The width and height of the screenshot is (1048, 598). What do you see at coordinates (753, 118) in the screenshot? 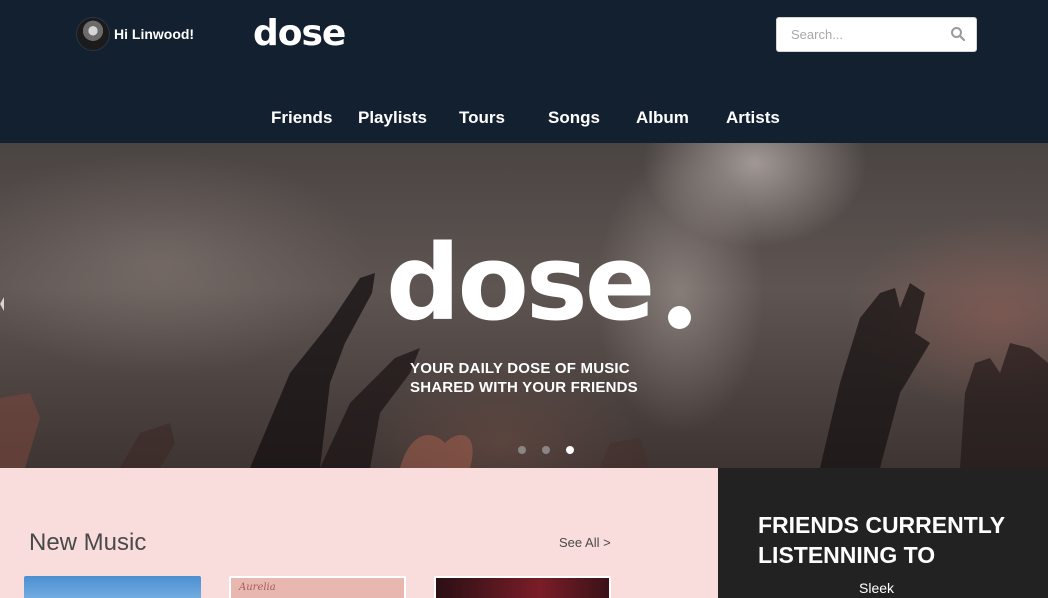
I see `nav-artists: Artists` at bounding box center [753, 118].